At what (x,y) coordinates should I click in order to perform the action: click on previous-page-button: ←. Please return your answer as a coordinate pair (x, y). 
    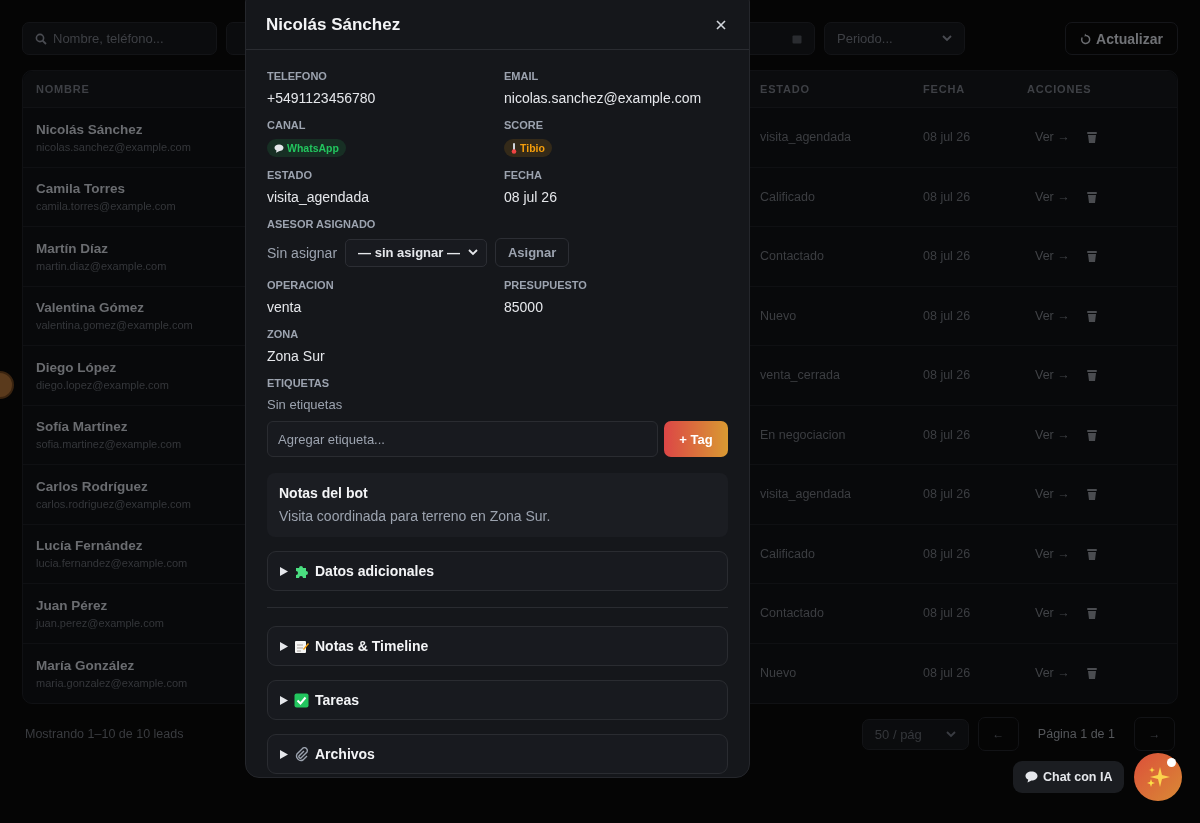
    Looking at the image, I should click on (998, 734).